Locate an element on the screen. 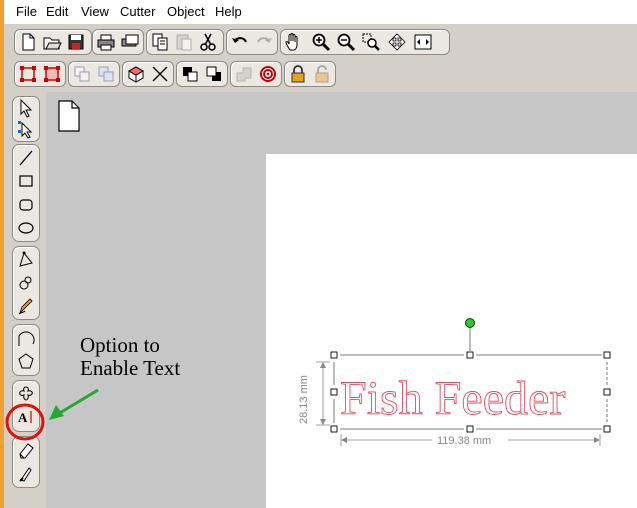  annotation-arrow is located at coordinates (74, 404).